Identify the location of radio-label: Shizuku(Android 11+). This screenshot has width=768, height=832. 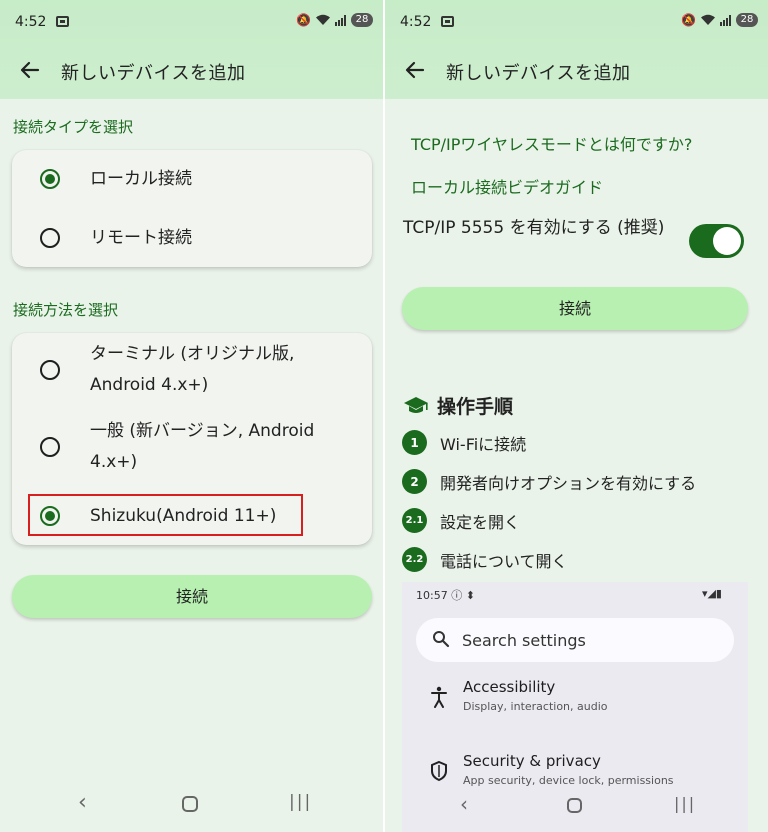
(183, 516).